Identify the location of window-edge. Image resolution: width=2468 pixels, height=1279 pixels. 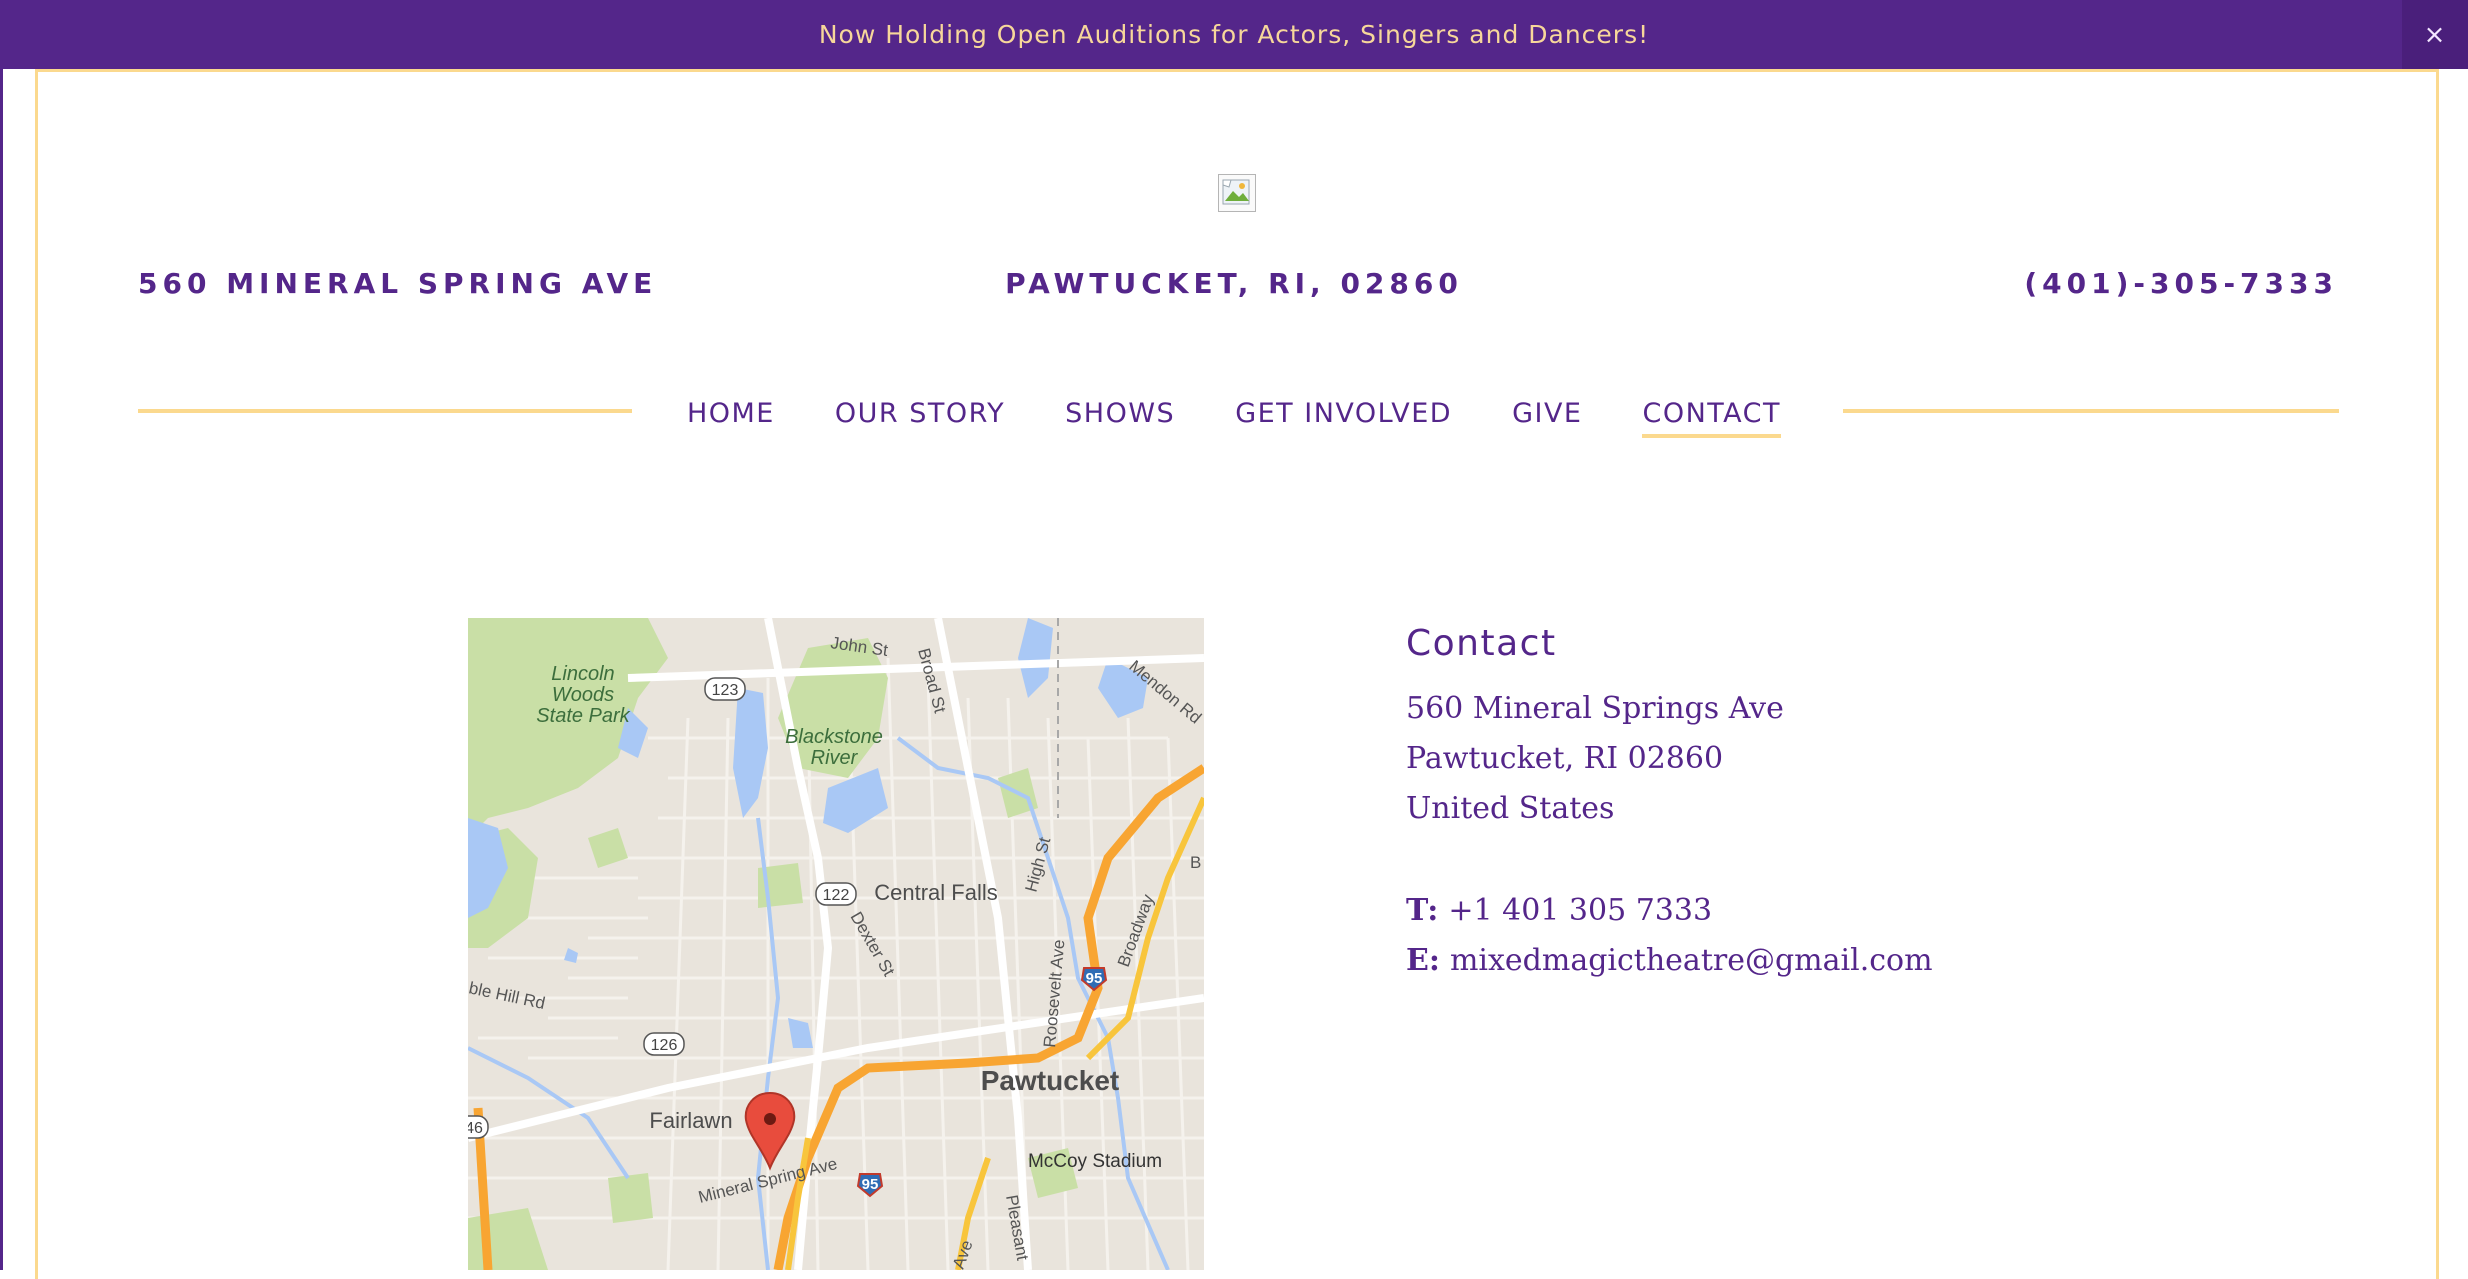
(1, 669).